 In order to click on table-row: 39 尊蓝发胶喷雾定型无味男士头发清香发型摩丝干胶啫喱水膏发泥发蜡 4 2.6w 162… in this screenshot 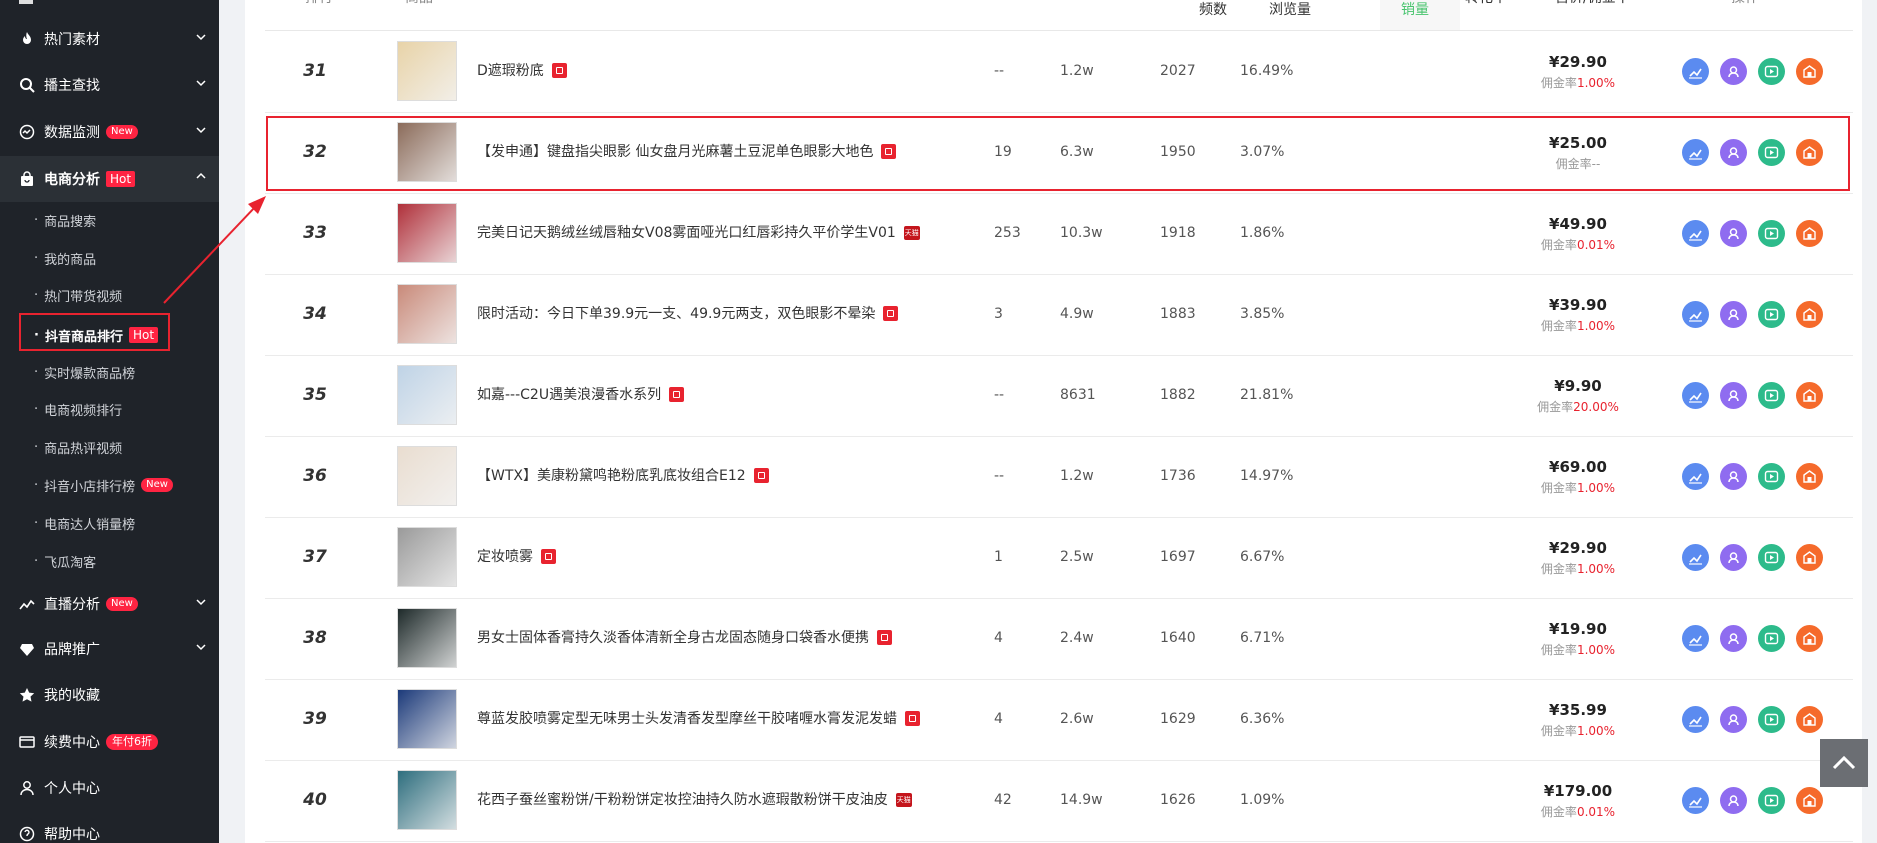, I will do `click(1059, 720)`.